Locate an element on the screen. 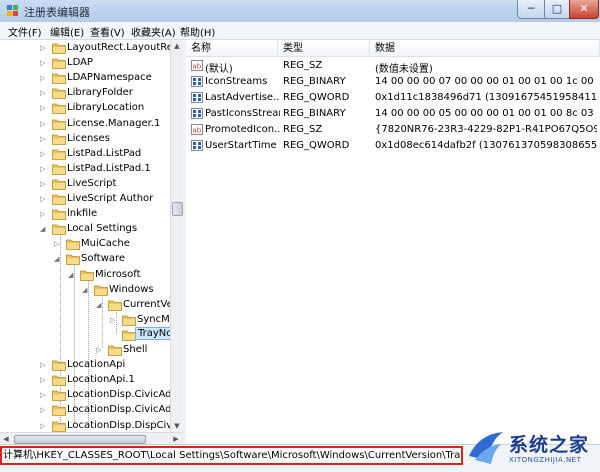 The image size is (600, 472). tree-expander-icon is located at coordinates (114, 335).